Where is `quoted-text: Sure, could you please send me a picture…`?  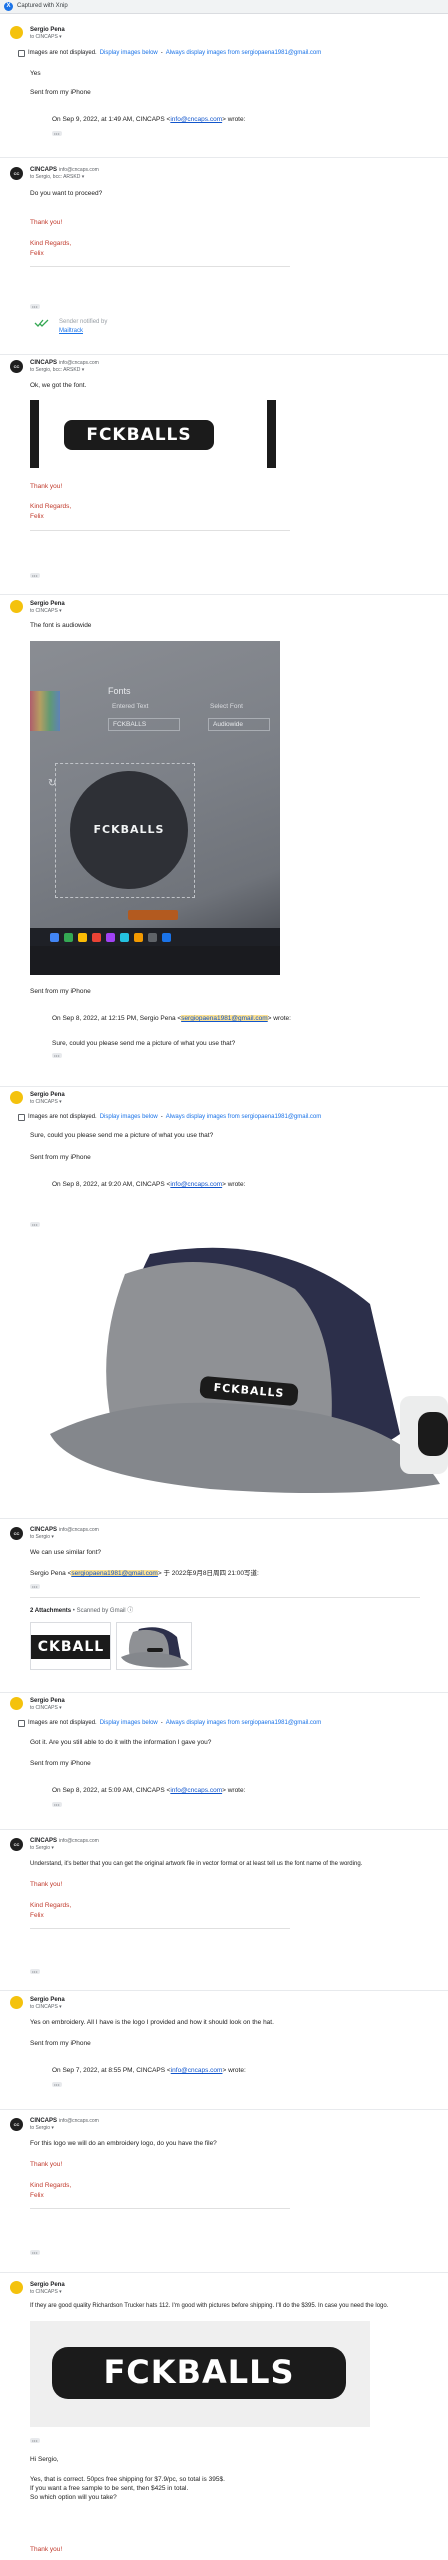 quoted-text: Sure, could you please send me a picture… is located at coordinates (144, 1043).